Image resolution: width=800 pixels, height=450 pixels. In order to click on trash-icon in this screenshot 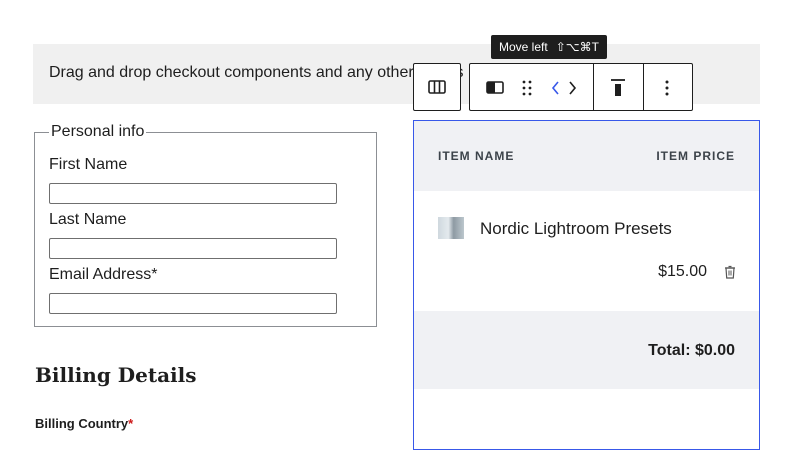, I will do `click(730, 272)`.